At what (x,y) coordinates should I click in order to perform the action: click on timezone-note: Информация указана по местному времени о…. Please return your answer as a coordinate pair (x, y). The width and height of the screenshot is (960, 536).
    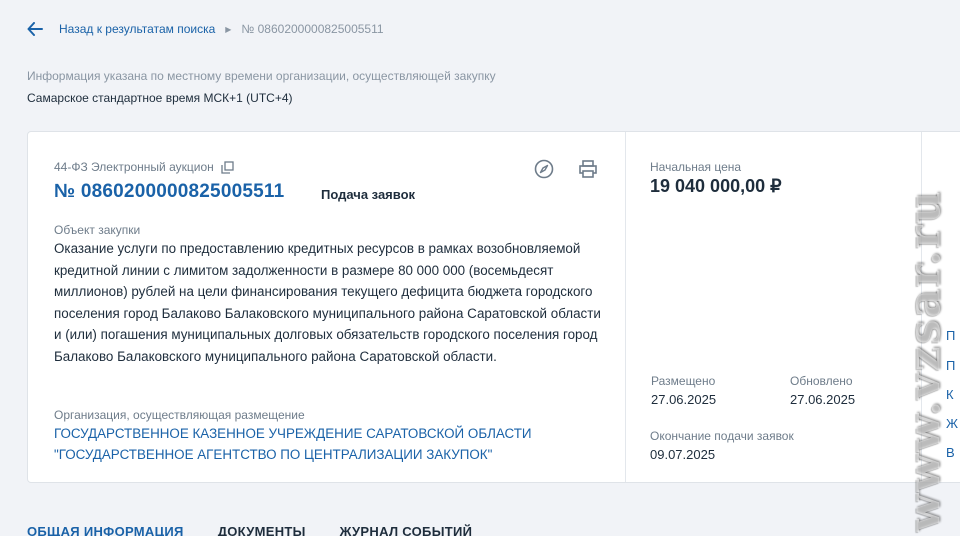
    Looking at the image, I should click on (261, 76).